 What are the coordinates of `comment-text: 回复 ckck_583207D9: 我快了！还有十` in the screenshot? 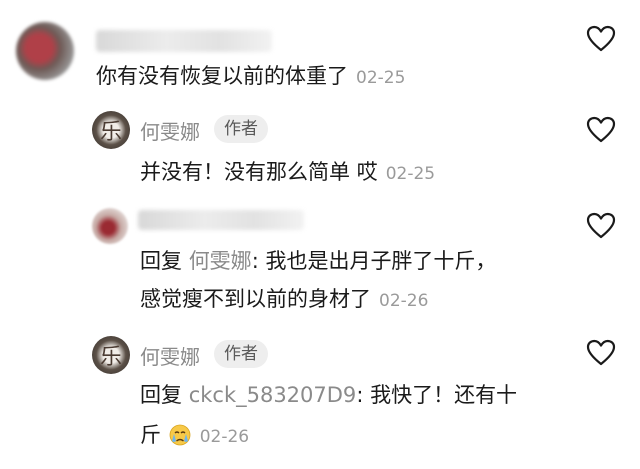 It's located at (328, 395).